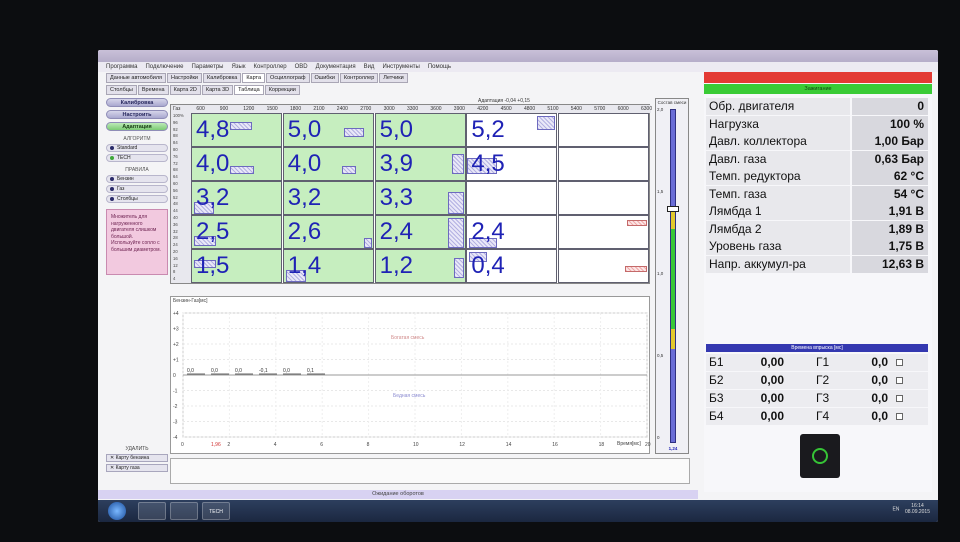  I want to click on algorithm-tech-radio: TECH, so click(137, 158).